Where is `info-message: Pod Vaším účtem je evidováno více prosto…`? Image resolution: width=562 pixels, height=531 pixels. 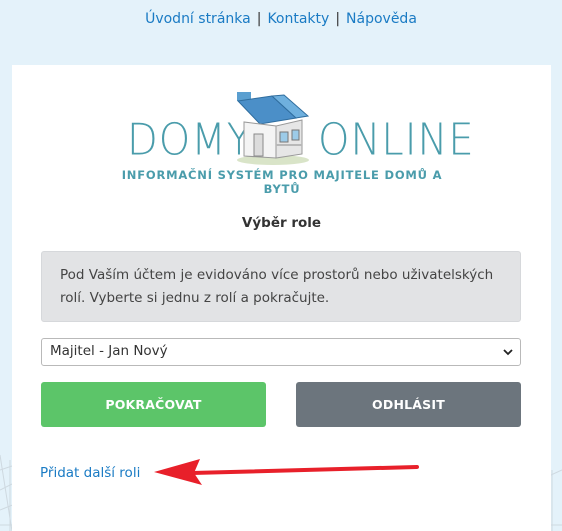
info-message: Pod Vaším účtem je evidováno více prosto… is located at coordinates (281, 286).